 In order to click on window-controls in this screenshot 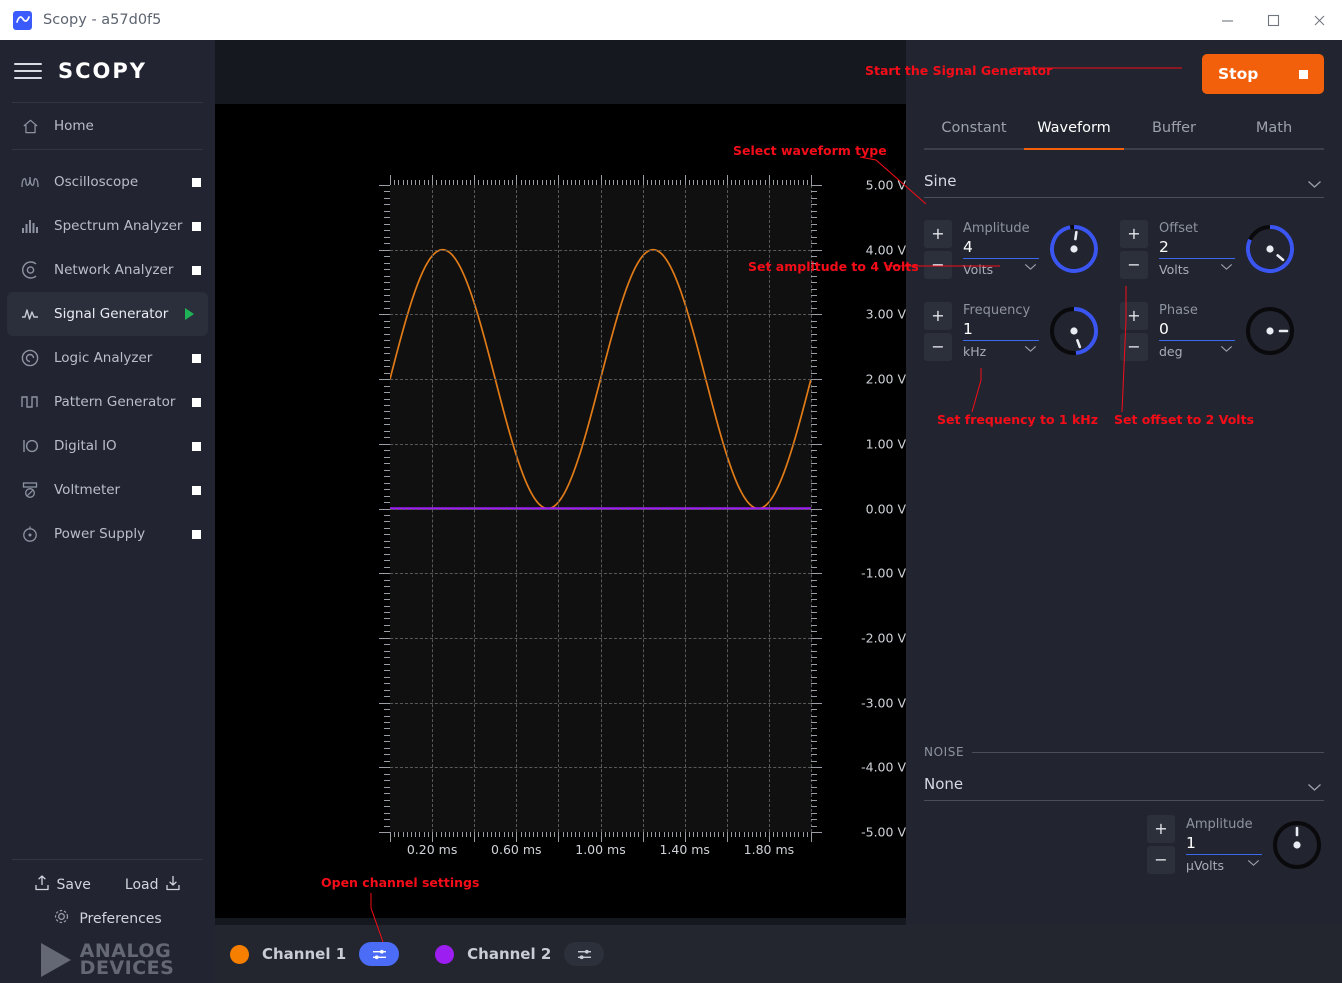, I will do `click(1273, 20)`.